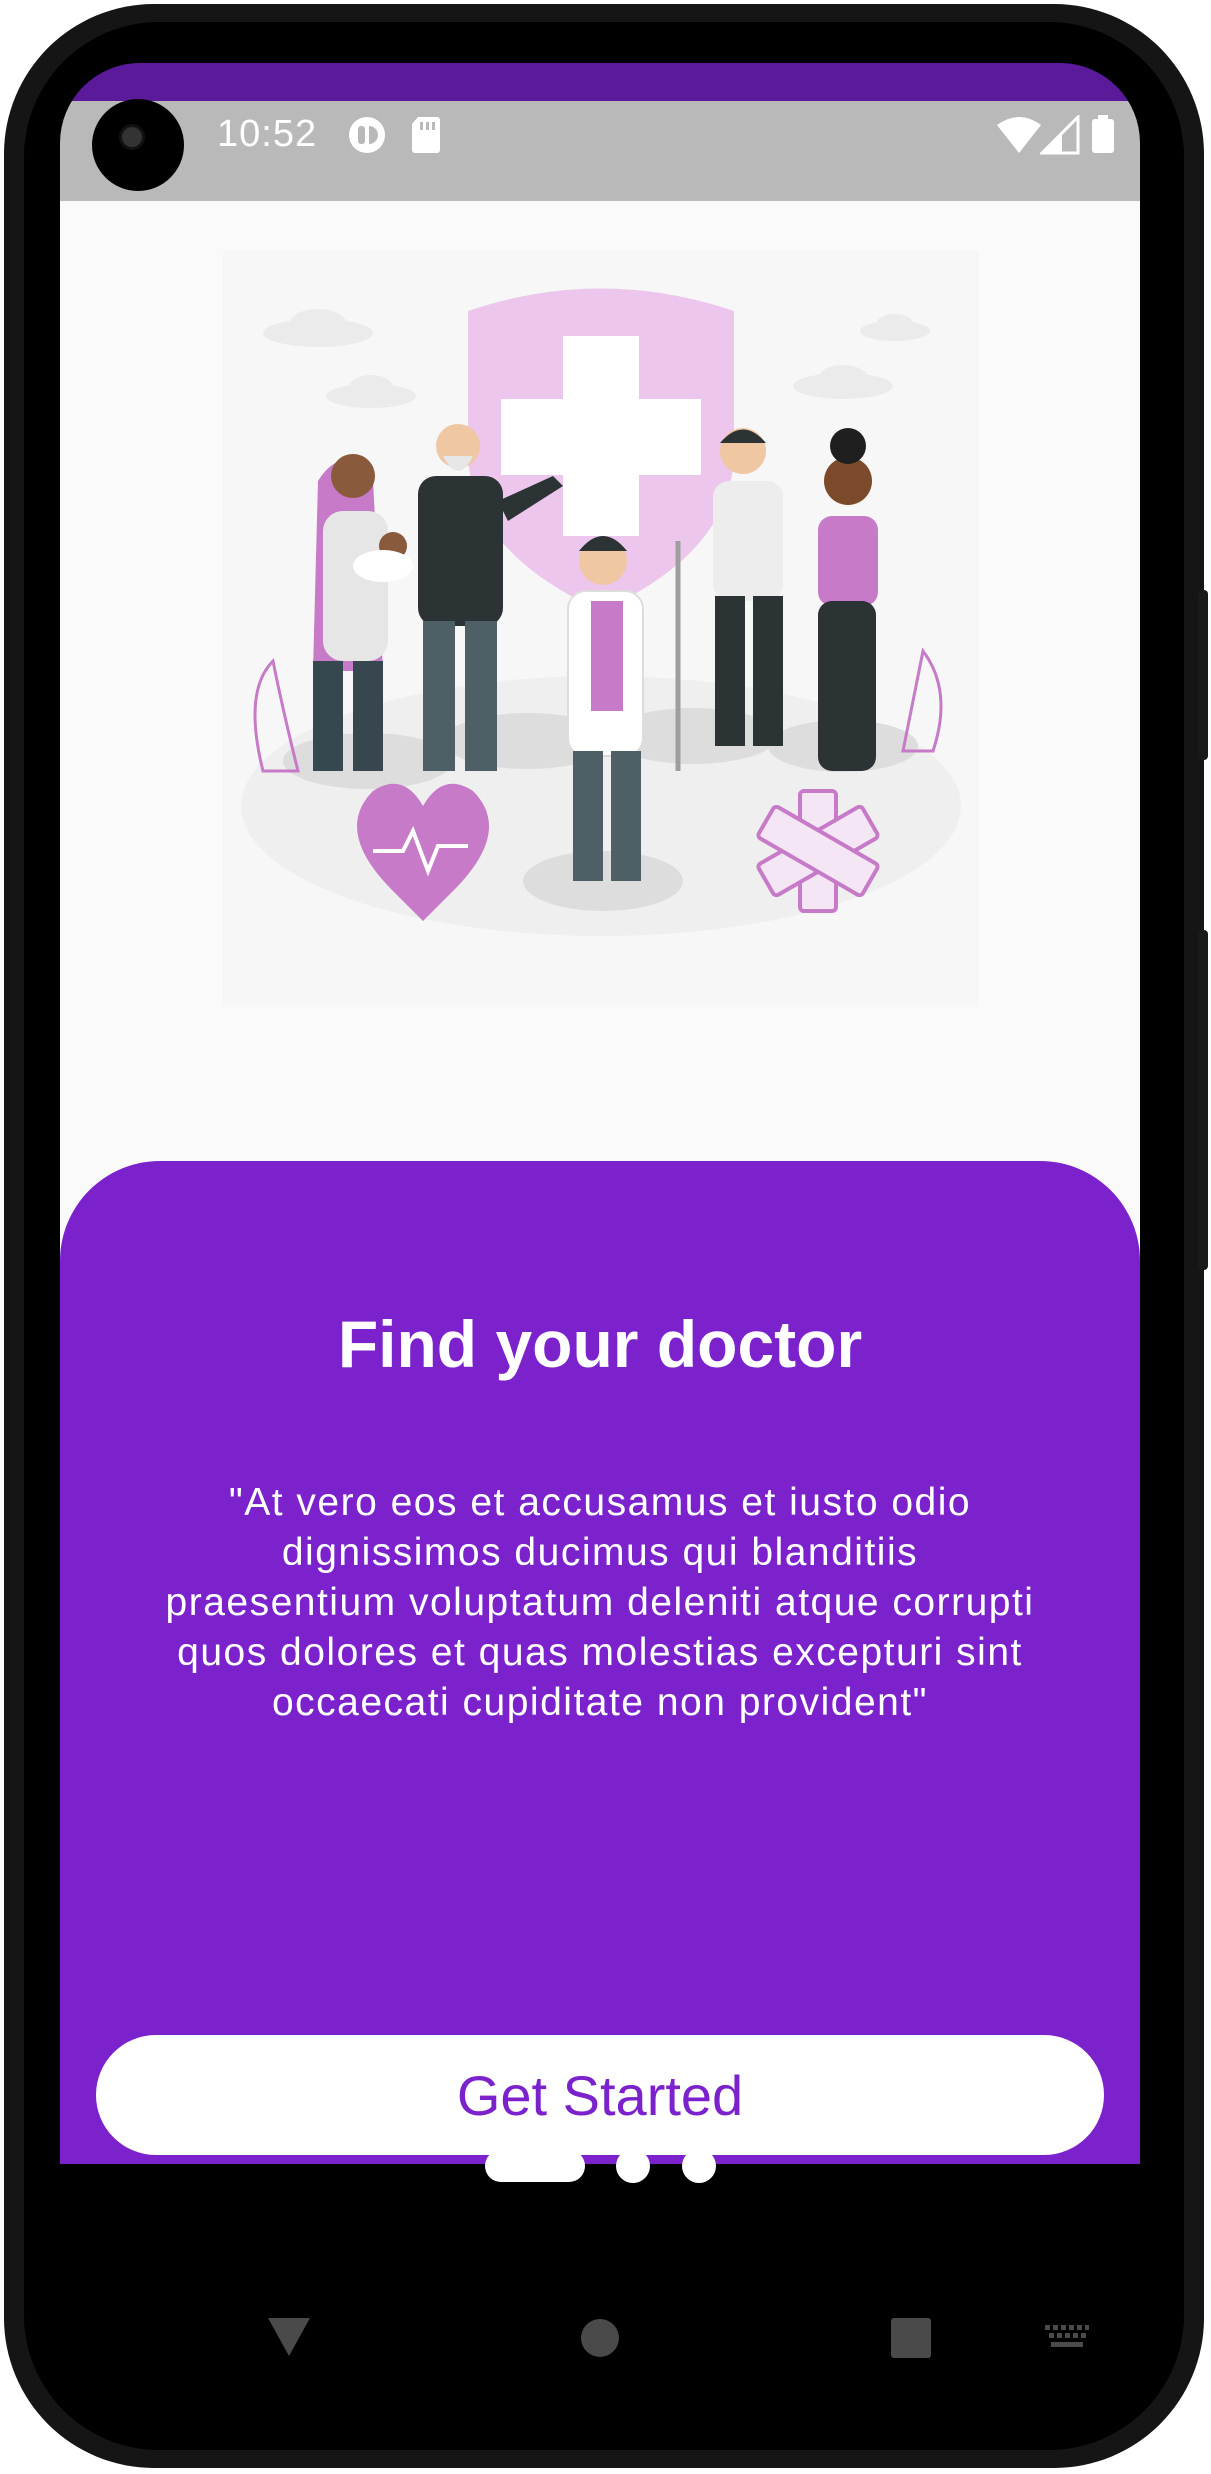 Image resolution: width=1211 pixels, height=2474 pixels. What do you see at coordinates (1203, 1100) in the screenshot?
I see `volume-button` at bounding box center [1203, 1100].